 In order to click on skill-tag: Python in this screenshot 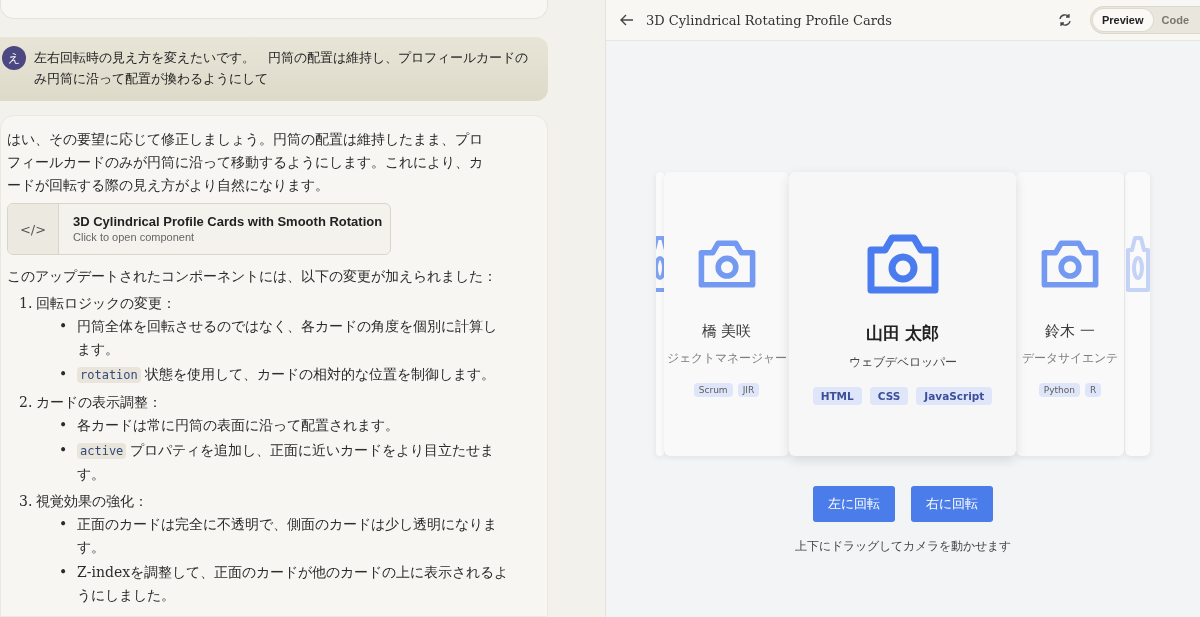, I will do `click(1059, 390)`.